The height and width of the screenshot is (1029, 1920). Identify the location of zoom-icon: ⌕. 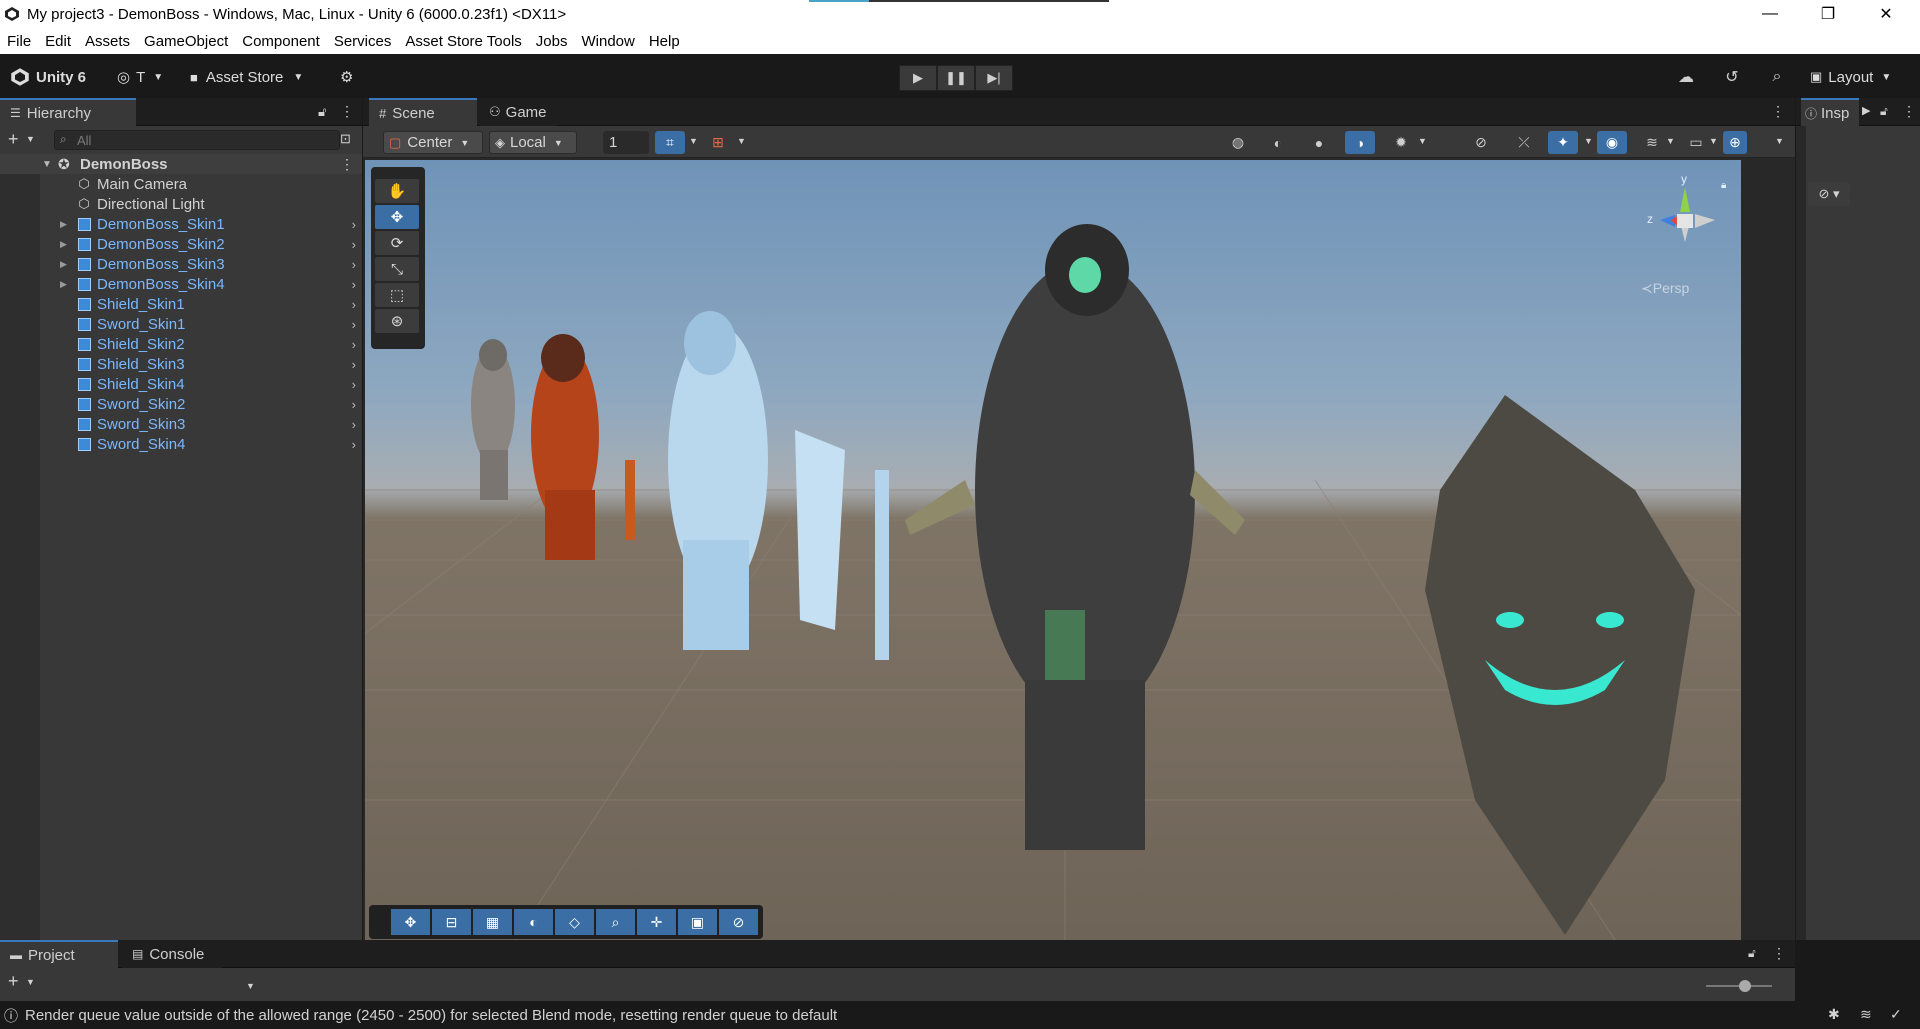
(615, 922).